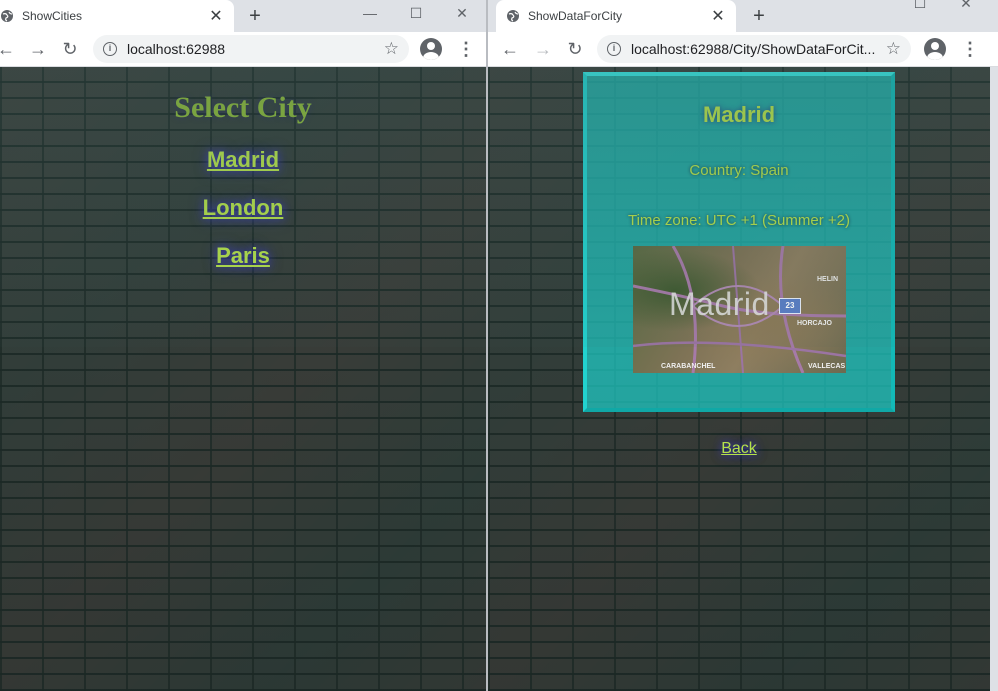 Image resolution: width=998 pixels, height=691 pixels. What do you see at coordinates (243, 160) in the screenshot?
I see `city-link-madrid: Madrid` at bounding box center [243, 160].